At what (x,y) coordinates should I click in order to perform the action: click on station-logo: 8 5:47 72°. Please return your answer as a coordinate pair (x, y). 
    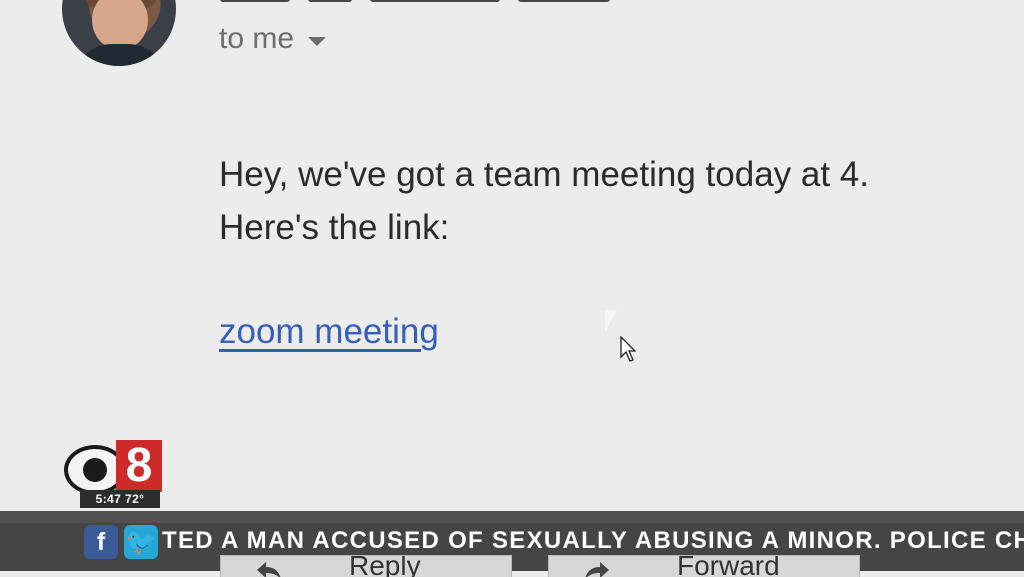
    Looking at the image, I should click on (112, 475).